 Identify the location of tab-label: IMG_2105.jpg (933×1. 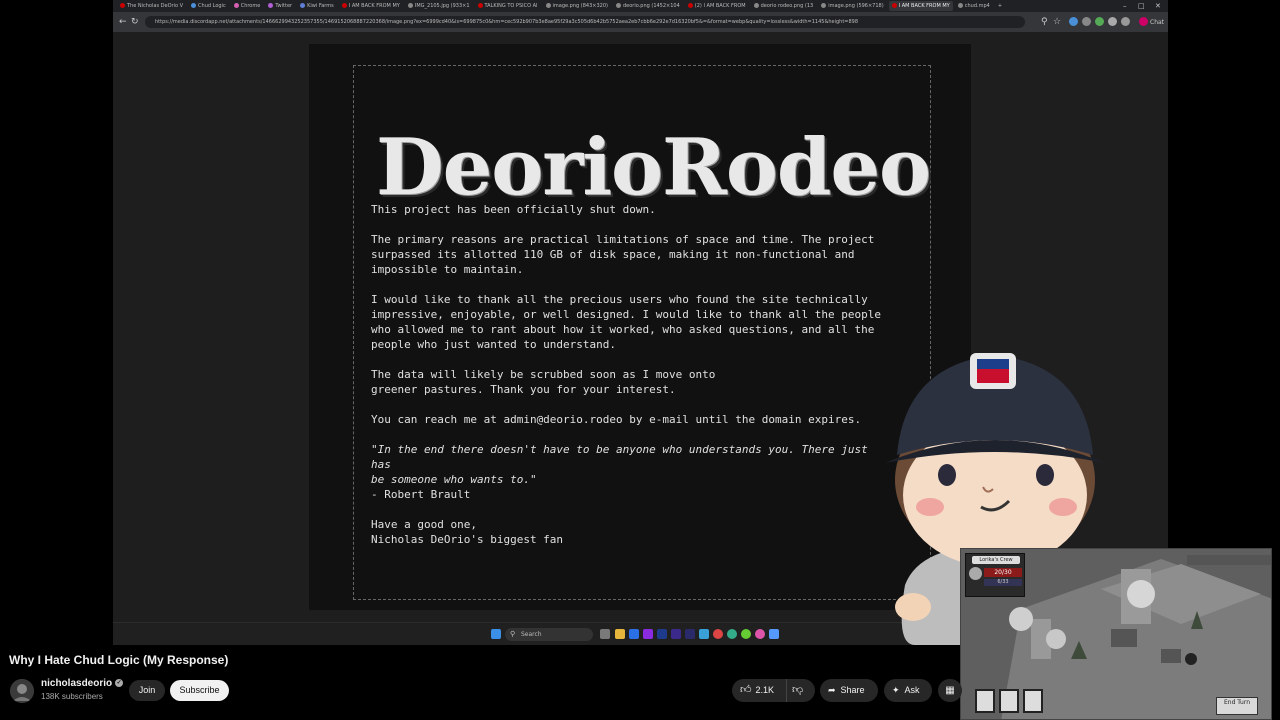
(442, 6).